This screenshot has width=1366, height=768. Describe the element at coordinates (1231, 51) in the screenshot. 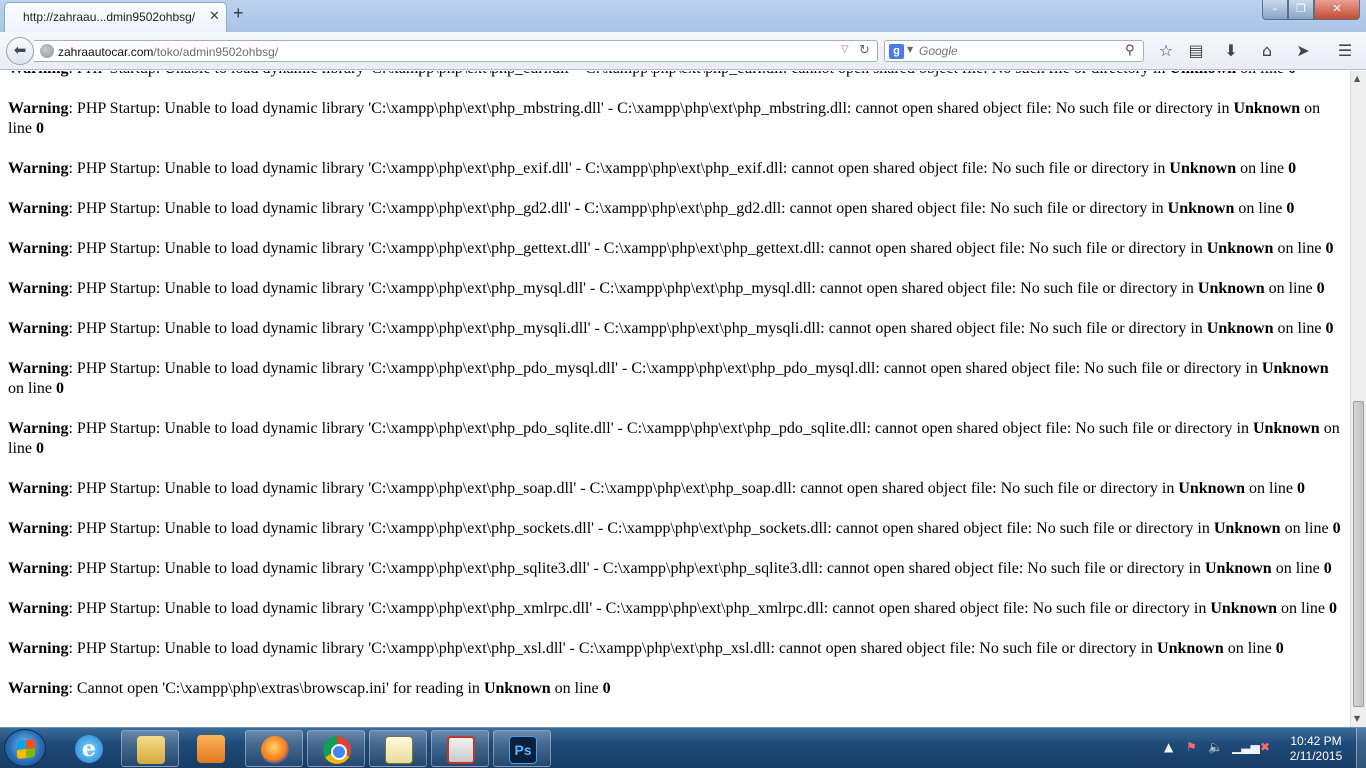

I see `downloads-icon: ⬇` at that location.